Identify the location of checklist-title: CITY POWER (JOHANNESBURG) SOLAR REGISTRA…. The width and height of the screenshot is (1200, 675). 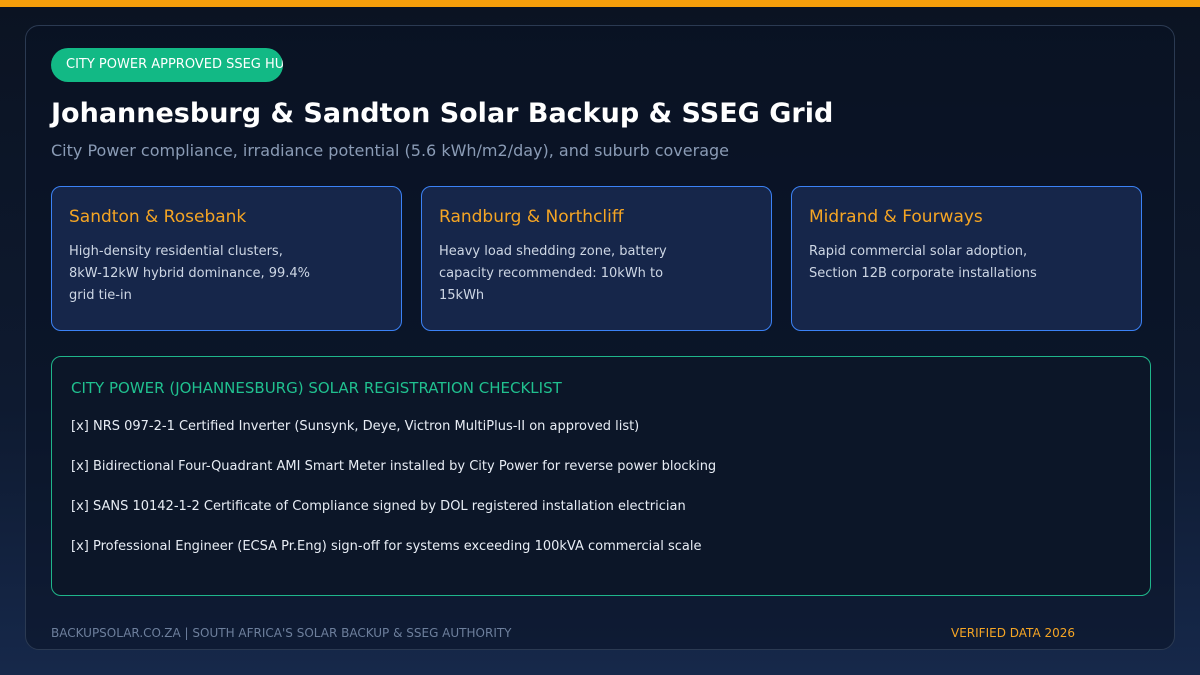
(316, 388).